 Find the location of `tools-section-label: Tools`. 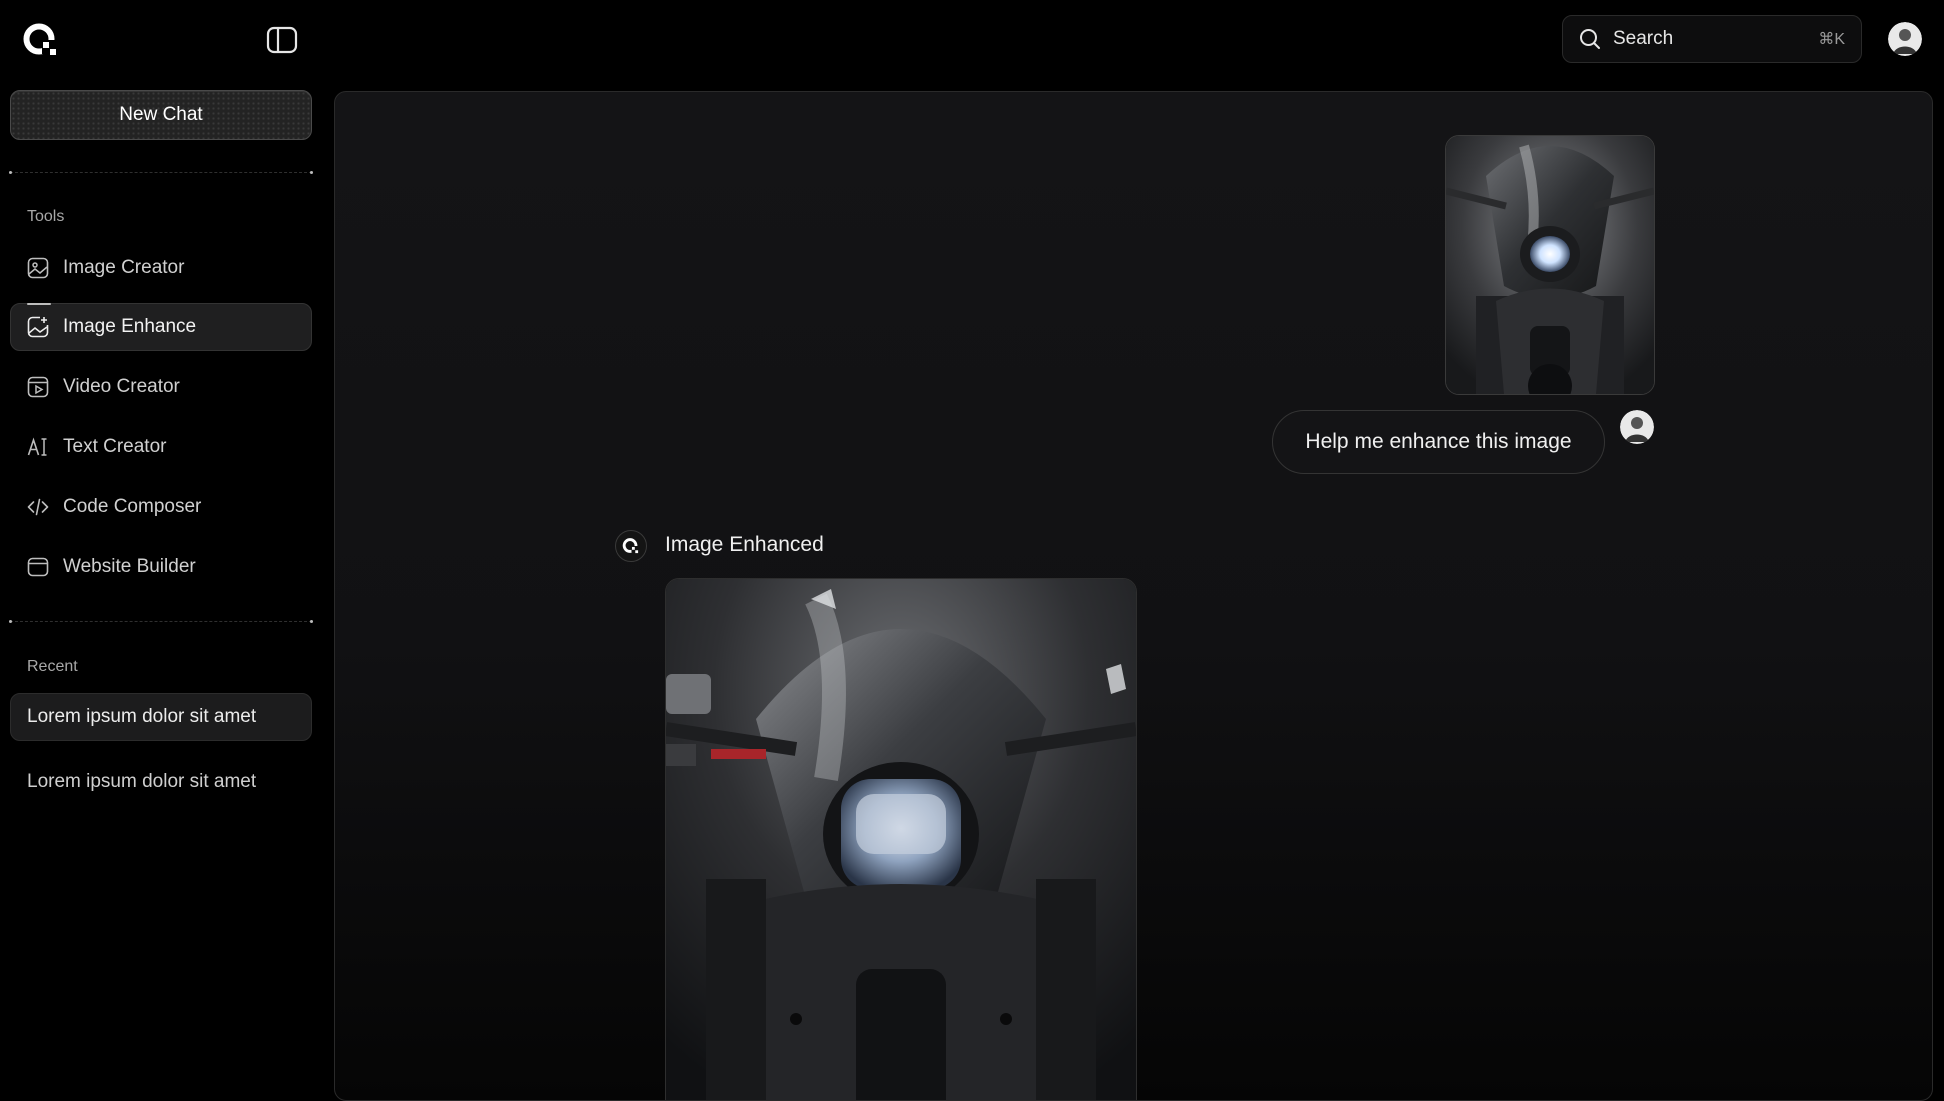

tools-section-label: Tools is located at coordinates (46, 216).